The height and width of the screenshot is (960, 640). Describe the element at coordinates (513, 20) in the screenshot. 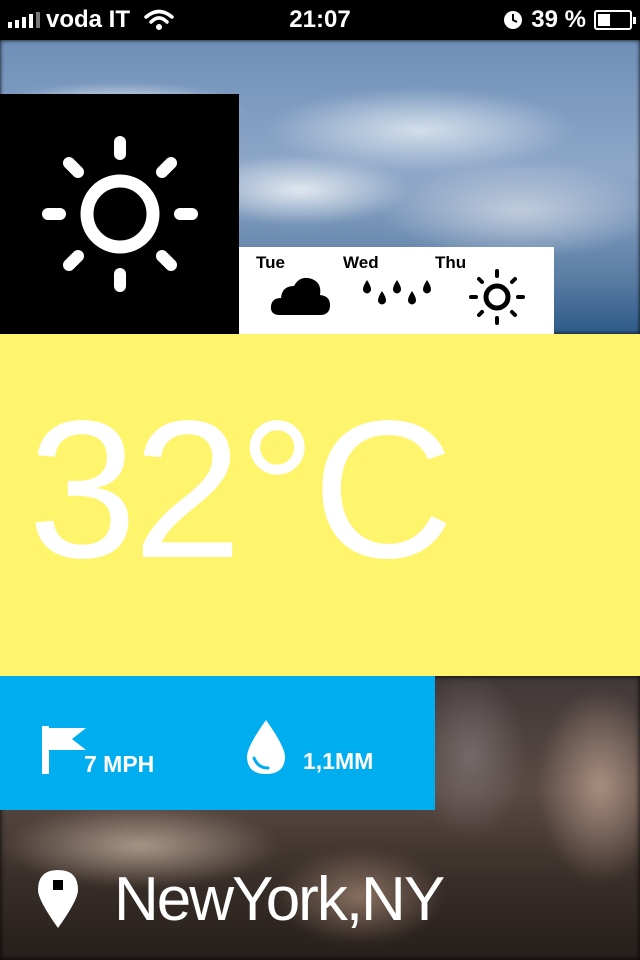

I see `alarm-icon` at that location.